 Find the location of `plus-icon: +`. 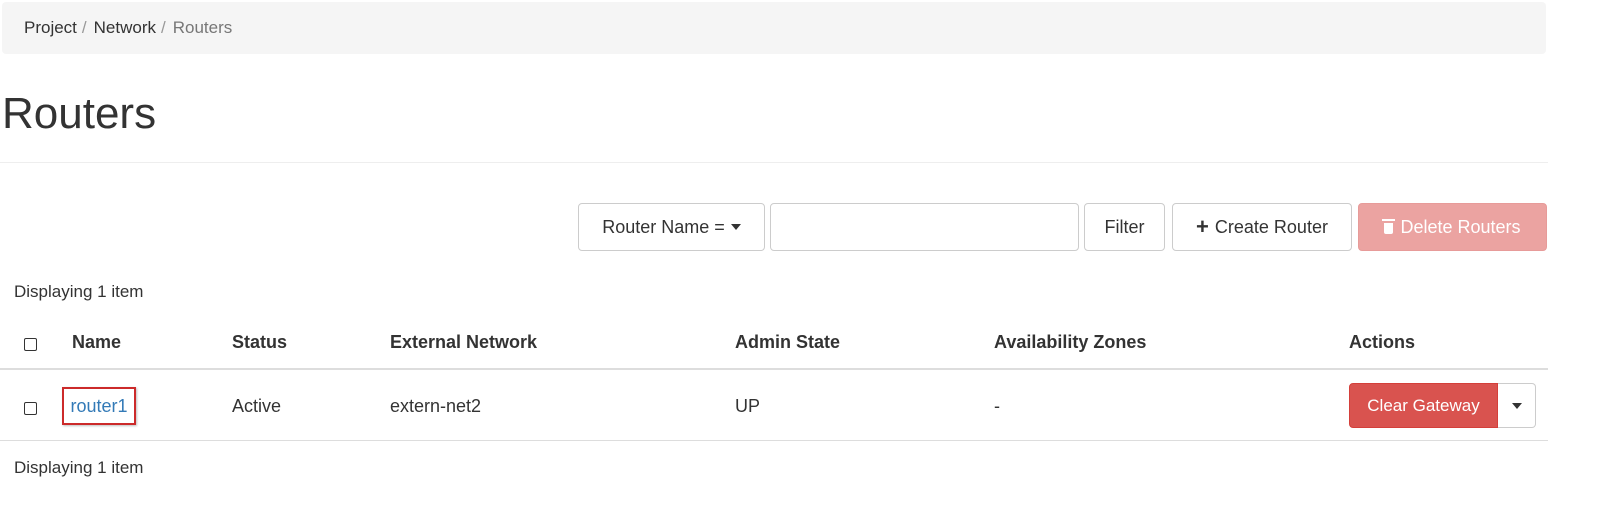

plus-icon: + is located at coordinates (1202, 226).